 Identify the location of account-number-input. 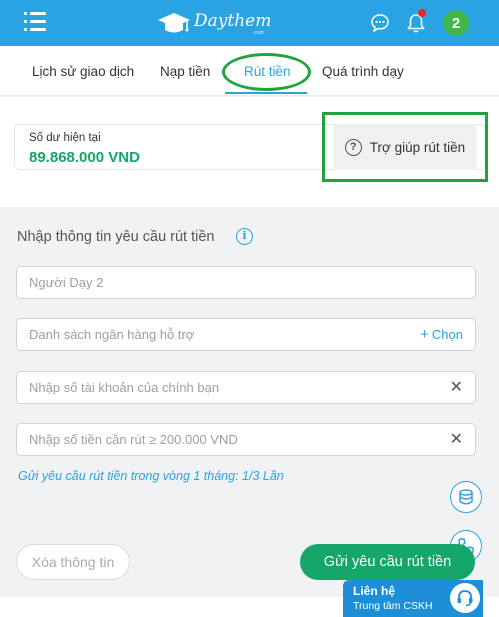
(229, 387).